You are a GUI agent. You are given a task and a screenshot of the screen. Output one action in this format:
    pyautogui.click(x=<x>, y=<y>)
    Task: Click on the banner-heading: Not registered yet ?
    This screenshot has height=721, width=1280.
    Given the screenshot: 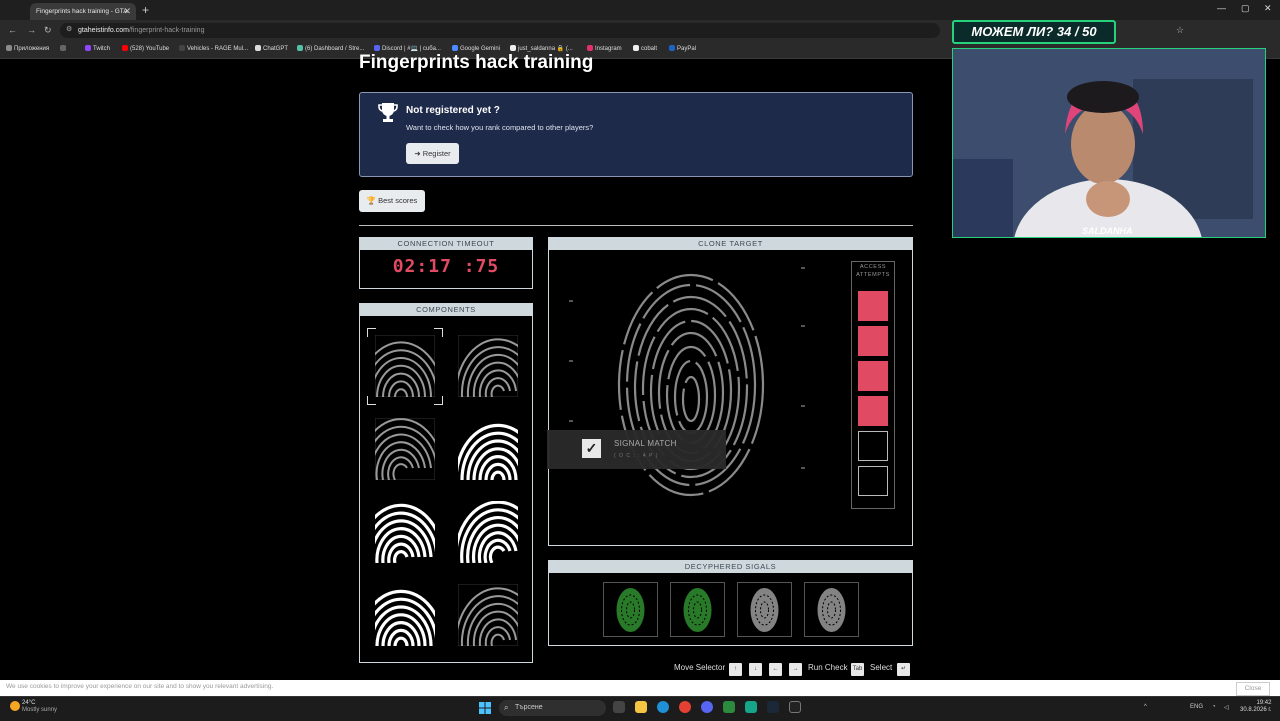 What is the action you would take?
    pyautogui.click(x=453, y=110)
    